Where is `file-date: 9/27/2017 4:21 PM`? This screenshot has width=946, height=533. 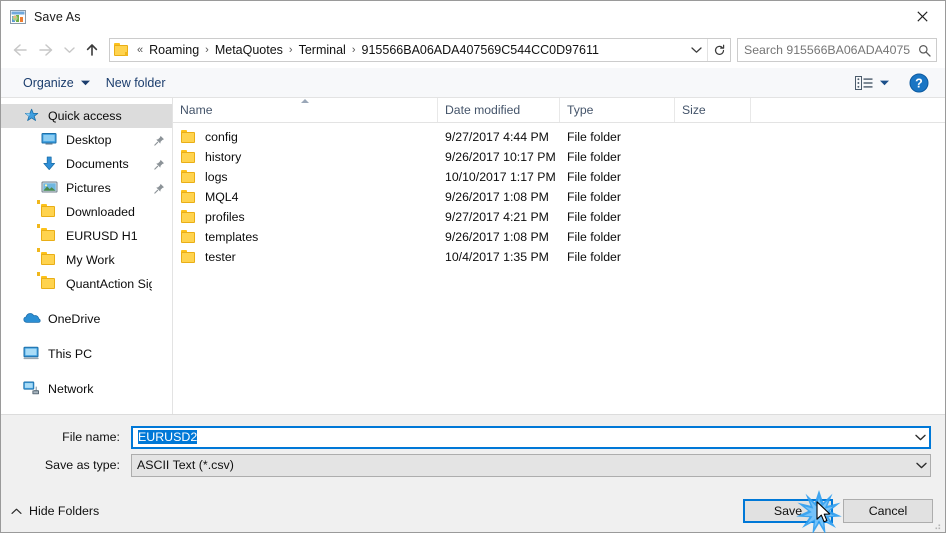
file-date: 9/27/2017 4:21 PM is located at coordinates (497, 217).